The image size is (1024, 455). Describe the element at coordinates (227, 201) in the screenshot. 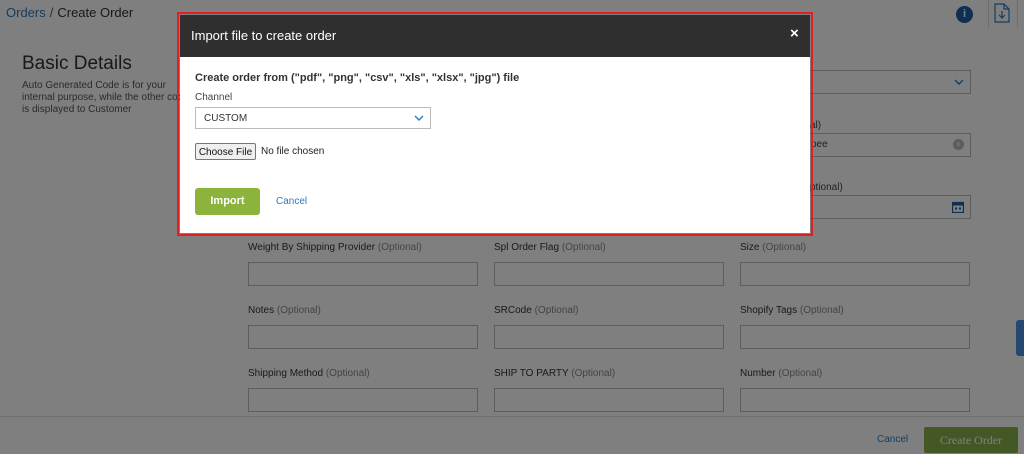

I see `import-button: Import` at that location.